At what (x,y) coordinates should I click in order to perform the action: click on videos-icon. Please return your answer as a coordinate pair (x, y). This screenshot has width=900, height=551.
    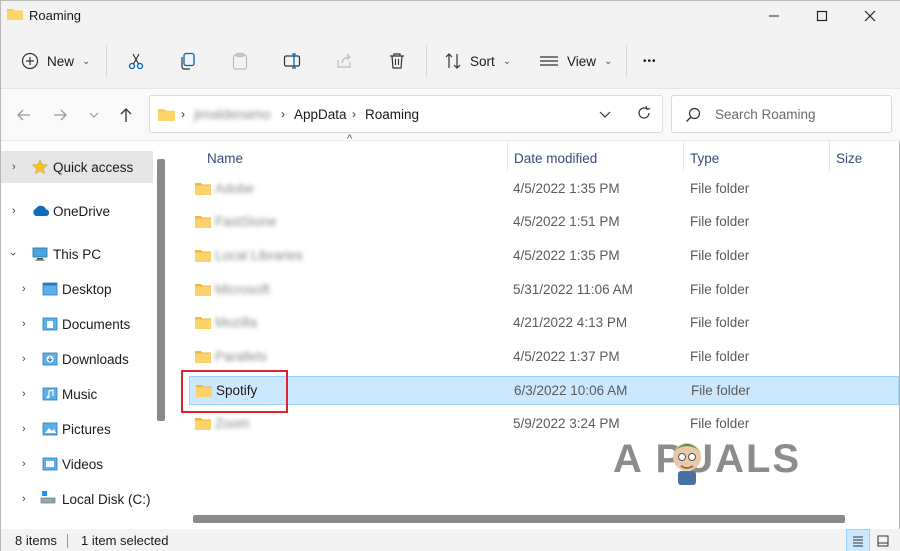
    Looking at the image, I should click on (50, 464).